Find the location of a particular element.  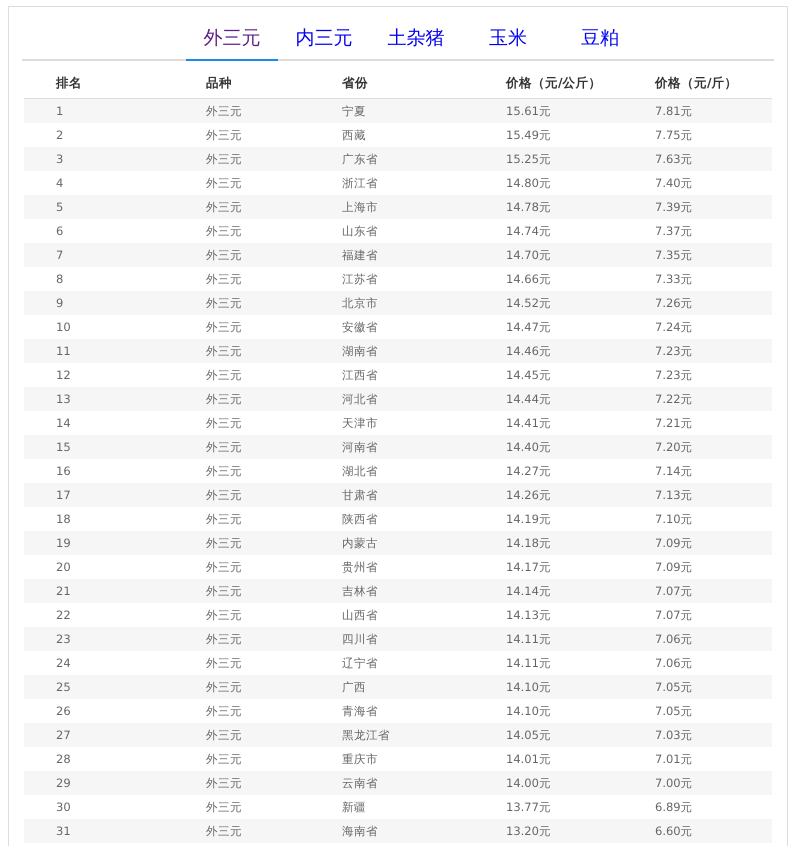

table-cell-text: 江西省 is located at coordinates (360, 375).